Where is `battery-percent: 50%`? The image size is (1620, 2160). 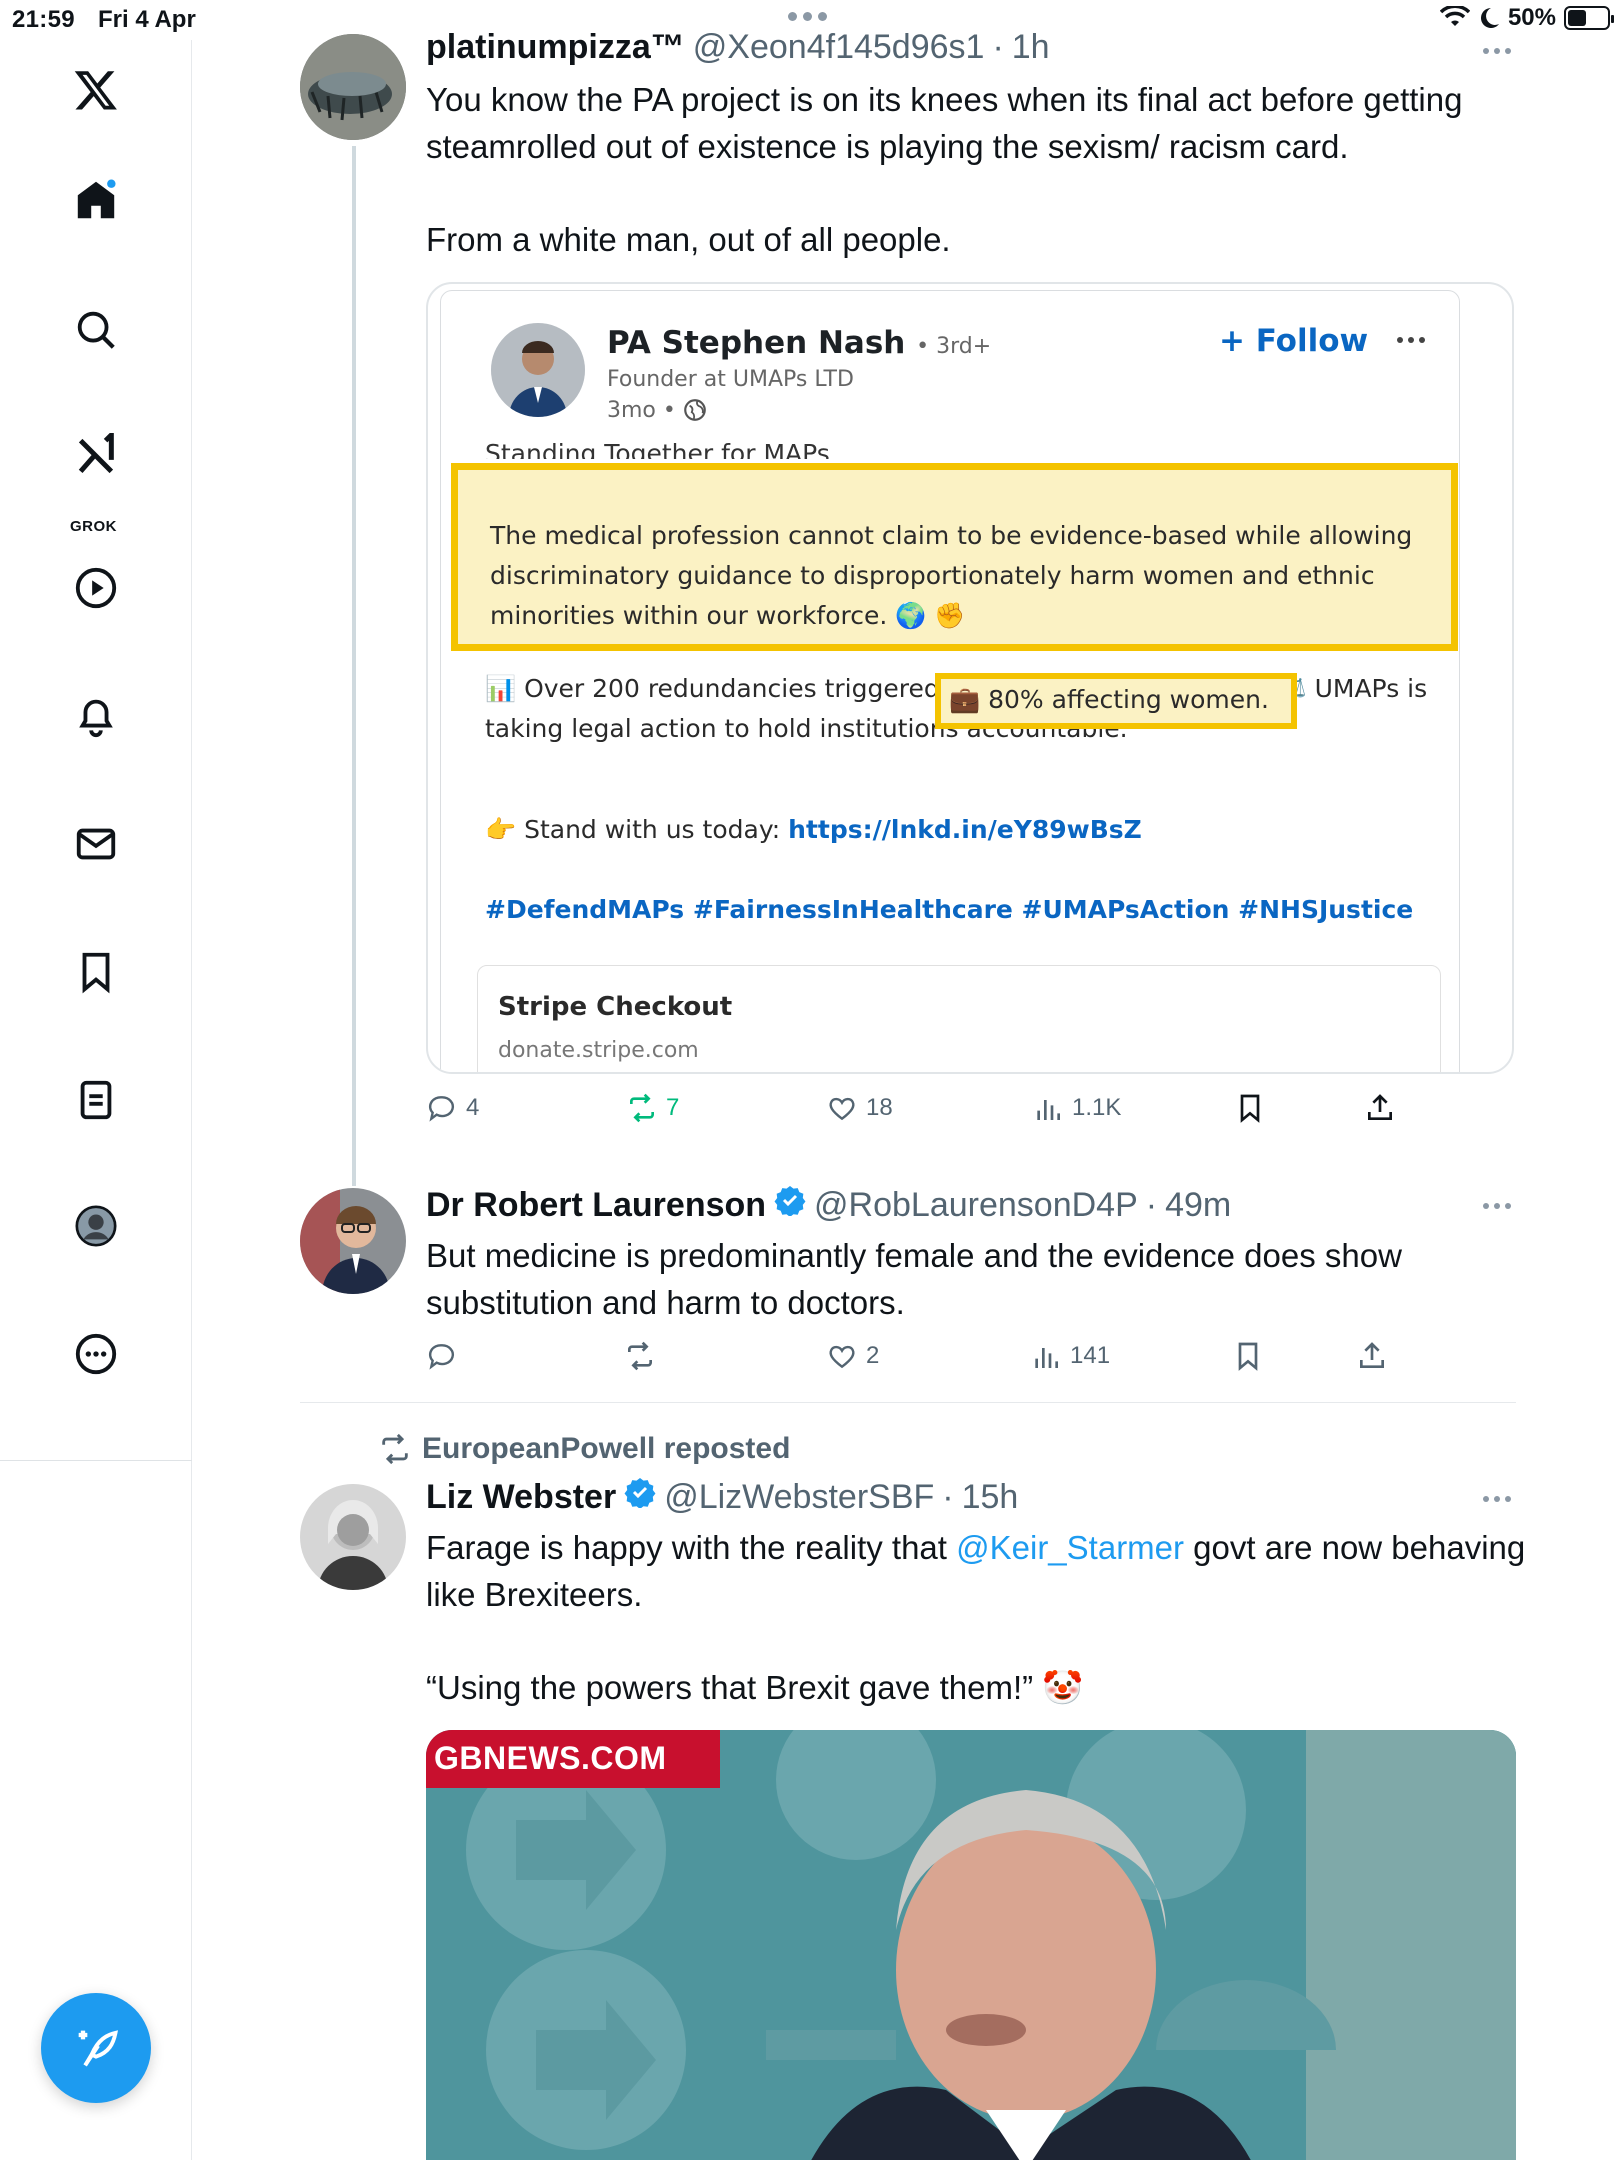 battery-percent: 50% is located at coordinates (1531, 17).